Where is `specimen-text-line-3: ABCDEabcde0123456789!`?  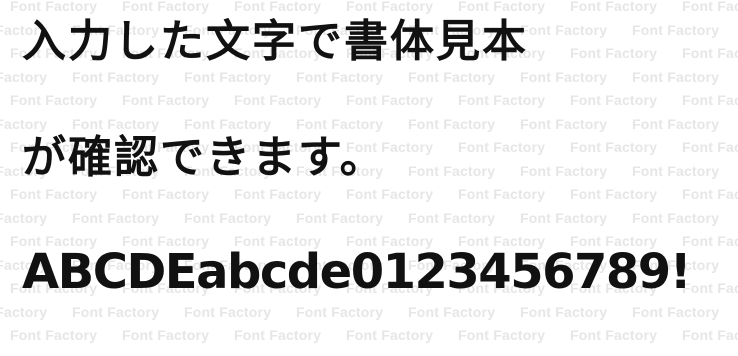
specimen-text-line-3: ABCDEabcde0123456789! is located at coordinates (357, 272).